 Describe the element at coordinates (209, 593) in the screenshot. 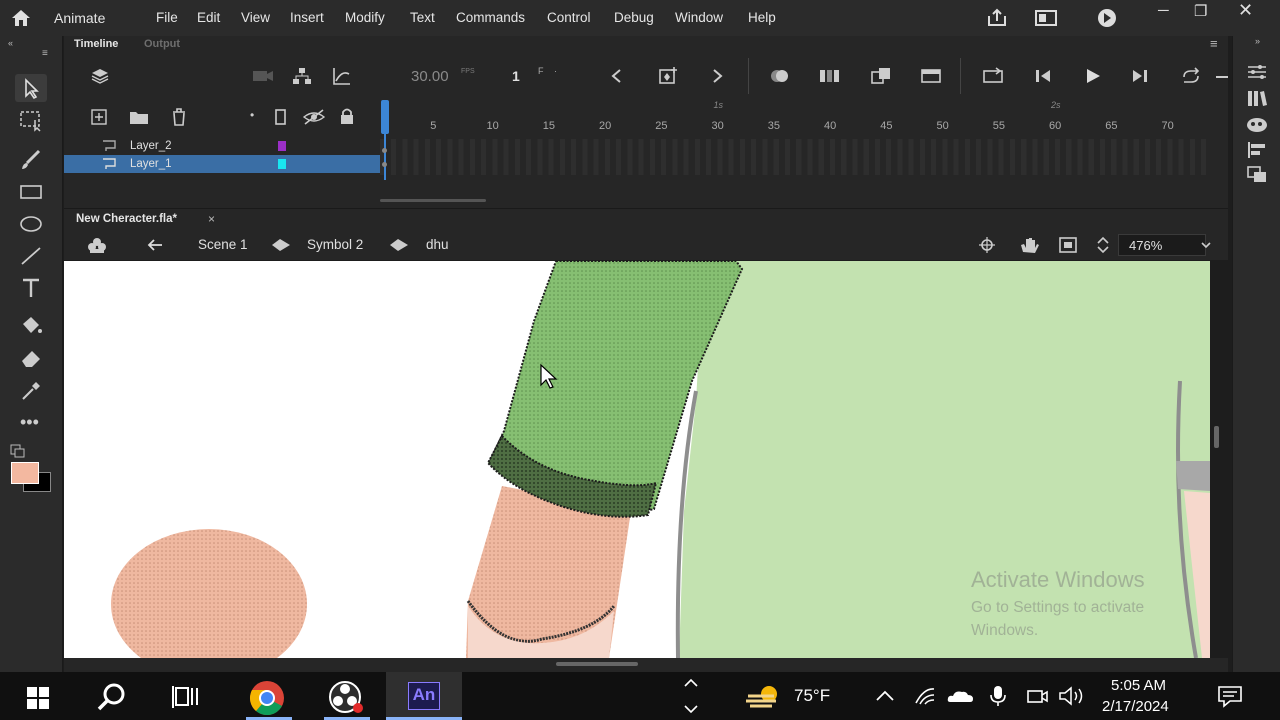

I see `circle-shape` at that location.